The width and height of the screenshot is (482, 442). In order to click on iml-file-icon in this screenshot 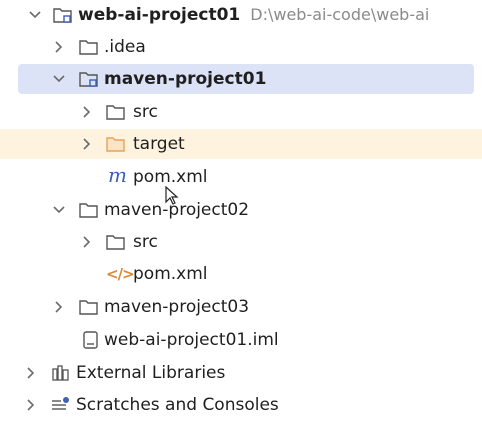, I will do `click(91, 340)`.